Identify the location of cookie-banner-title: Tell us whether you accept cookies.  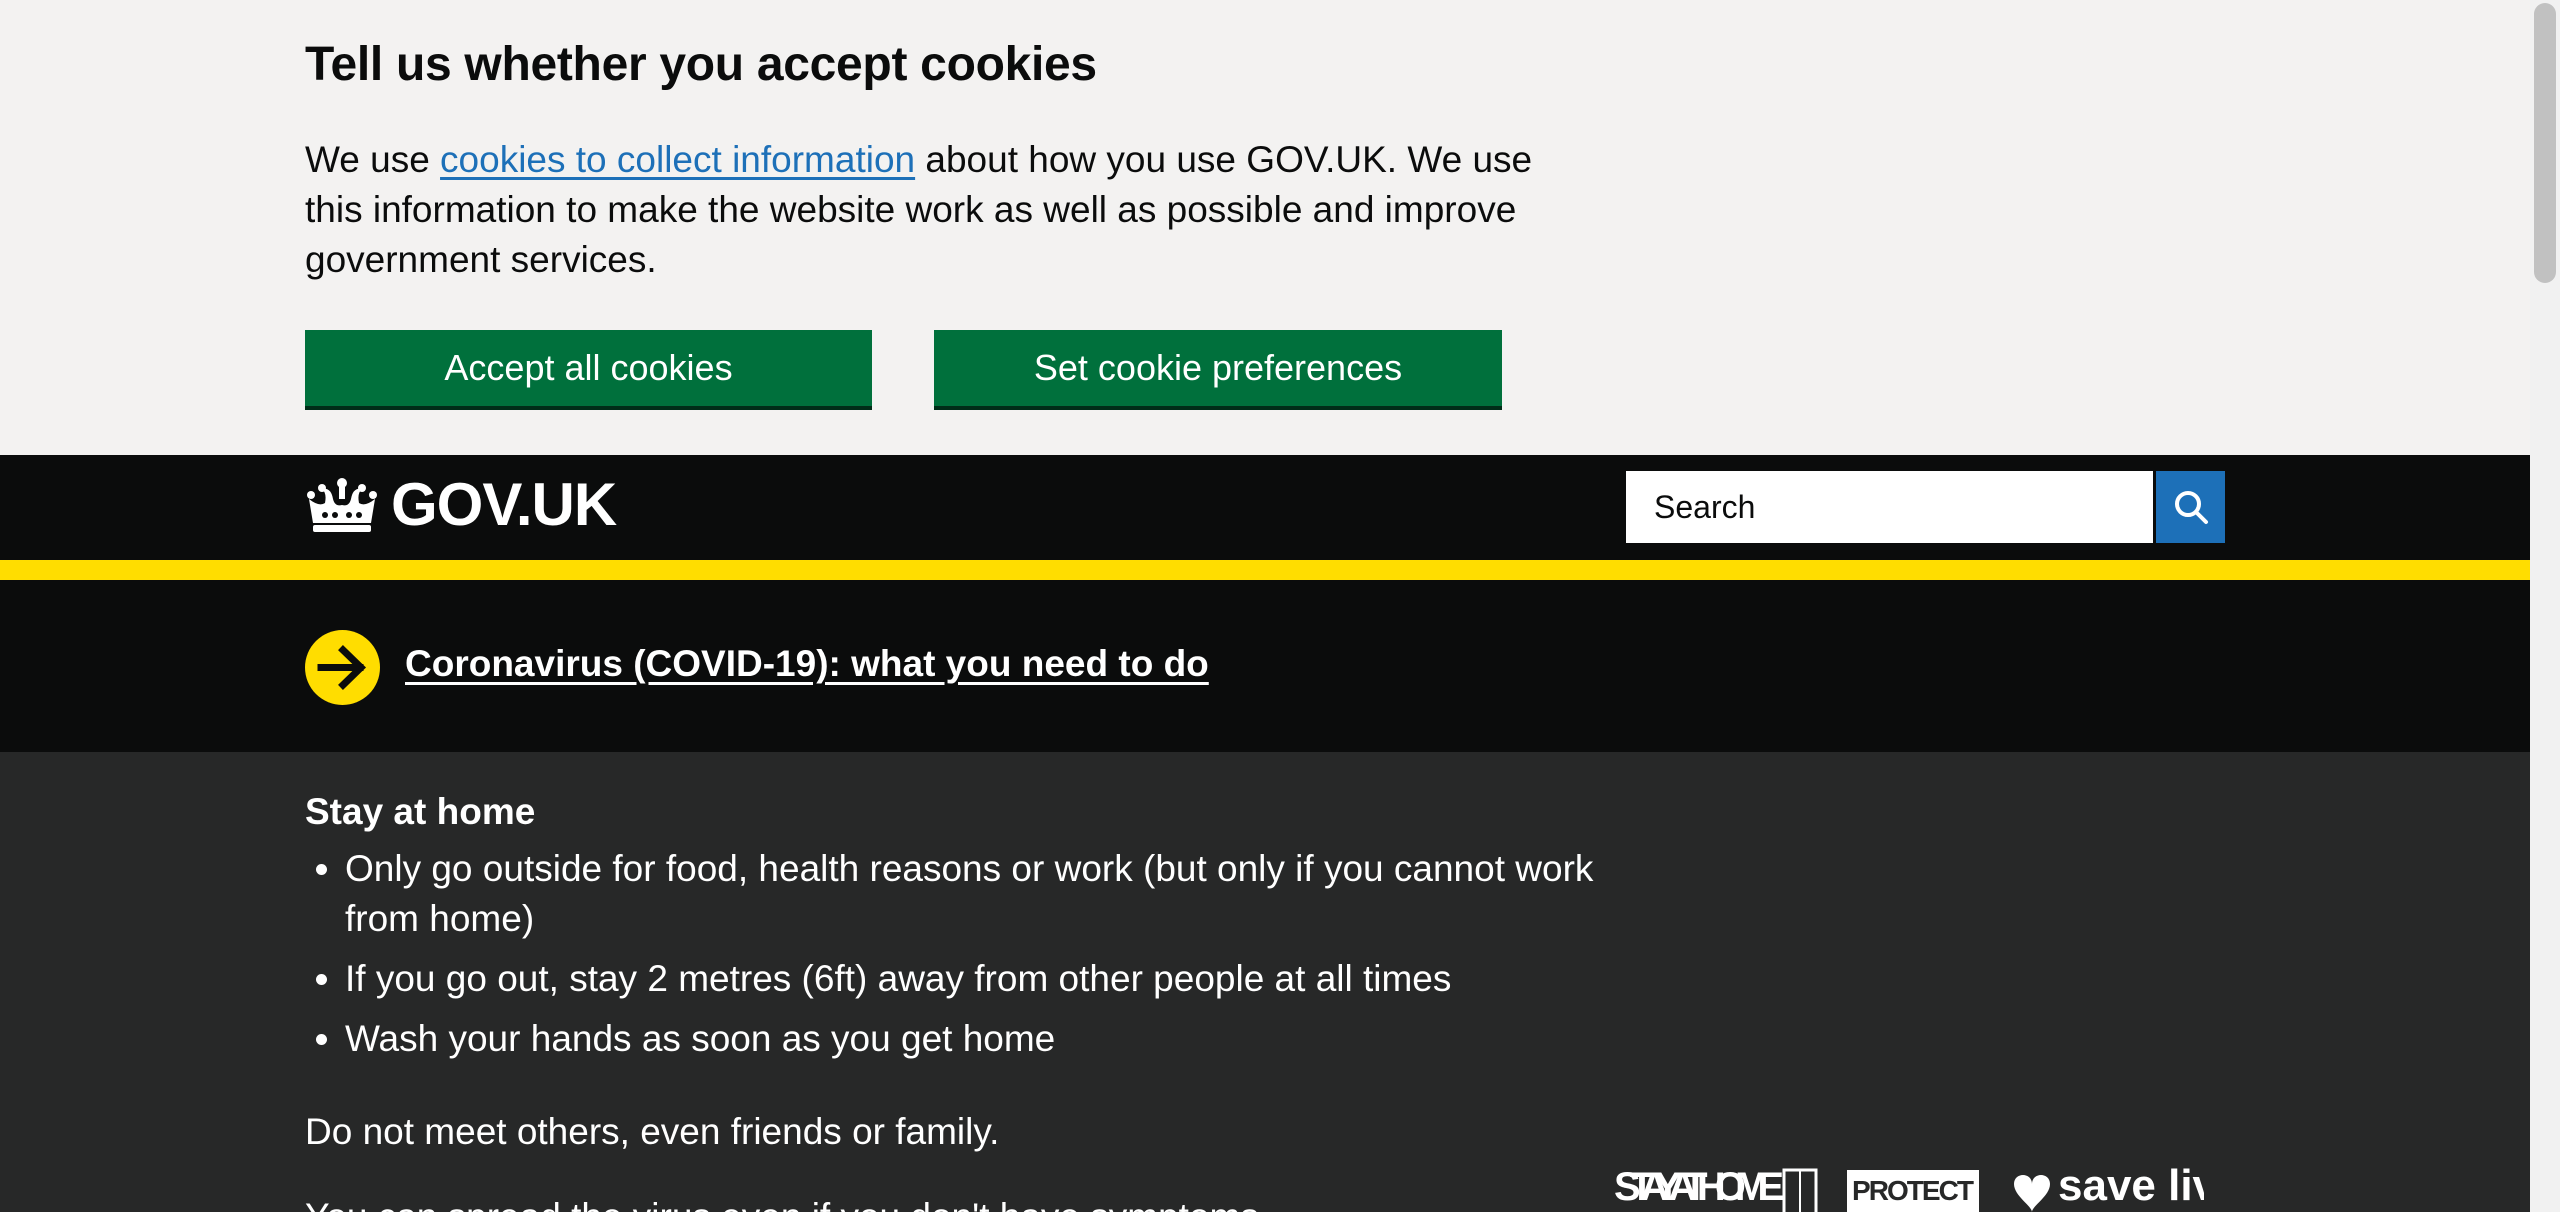
(701, 64).